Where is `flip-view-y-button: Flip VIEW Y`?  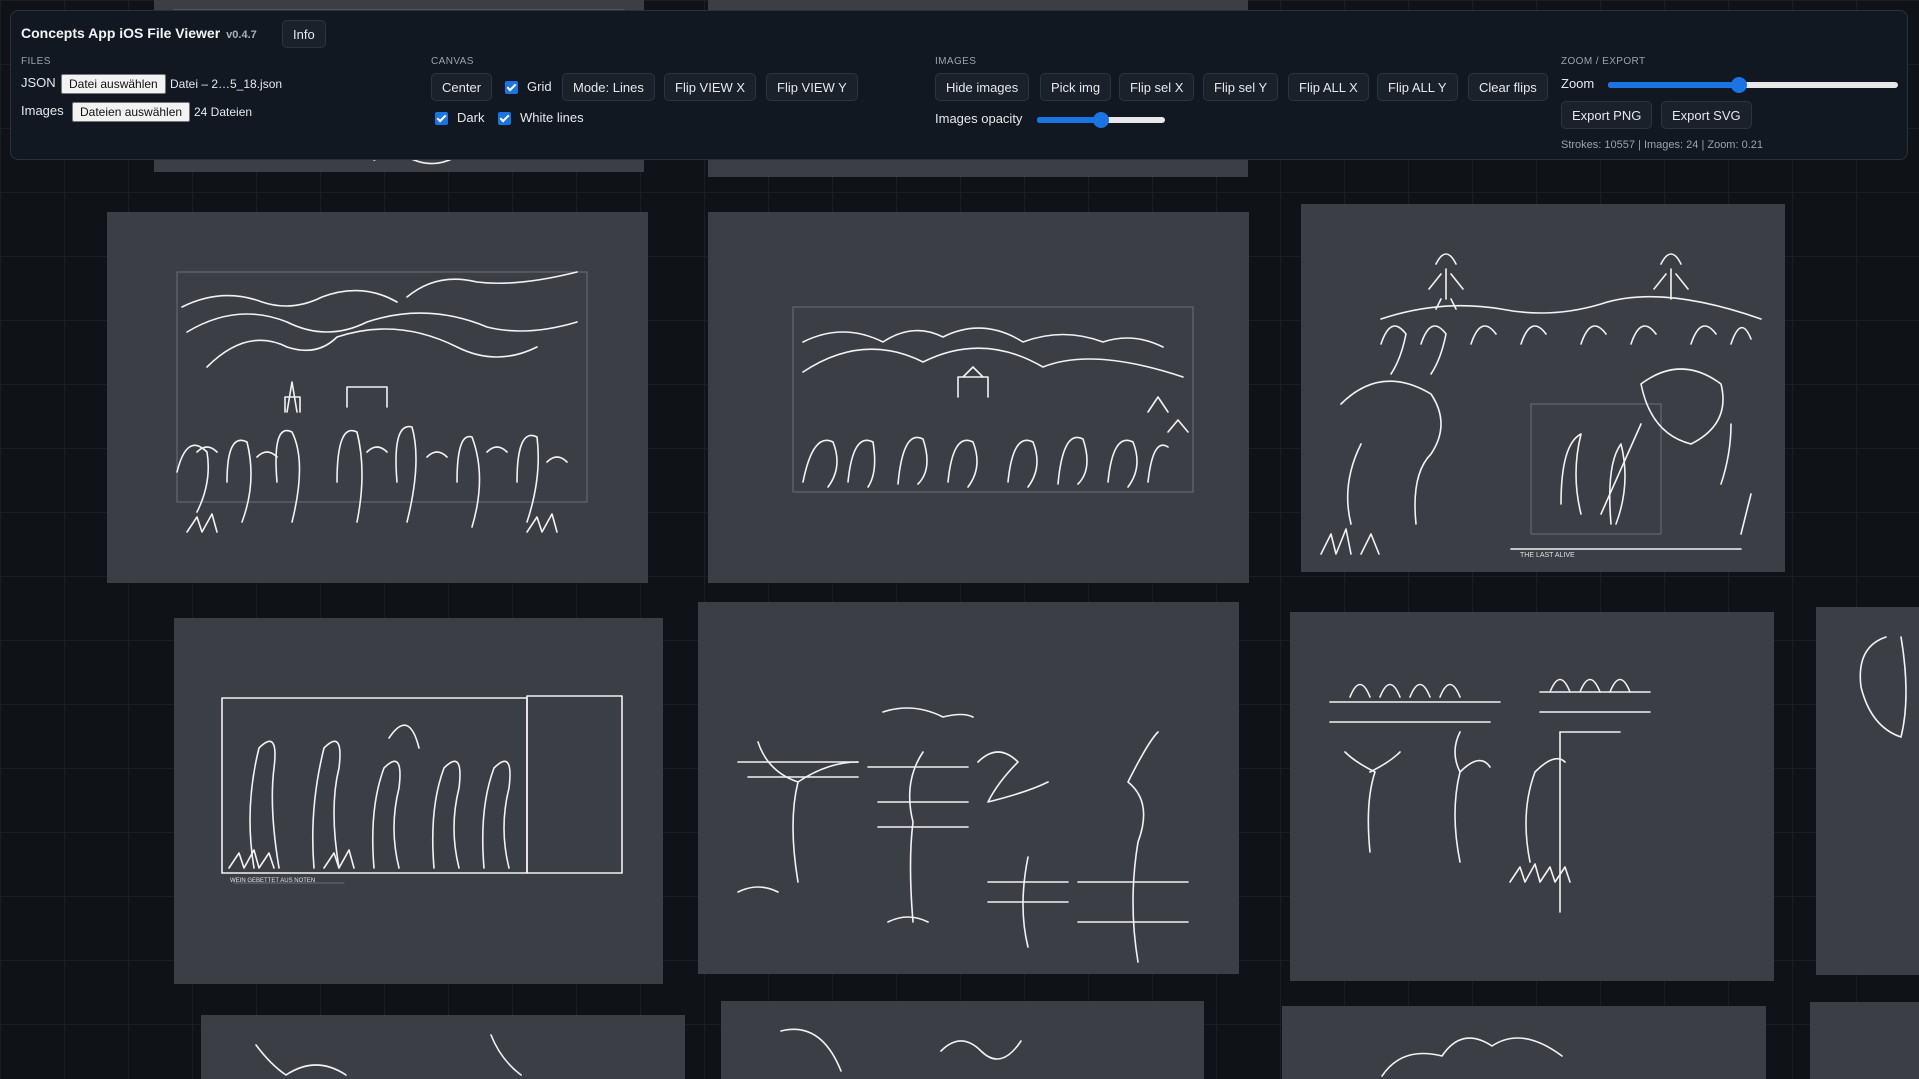 flip-view-y-button: Flip VIEW Y is located at coordinates (812, 87).